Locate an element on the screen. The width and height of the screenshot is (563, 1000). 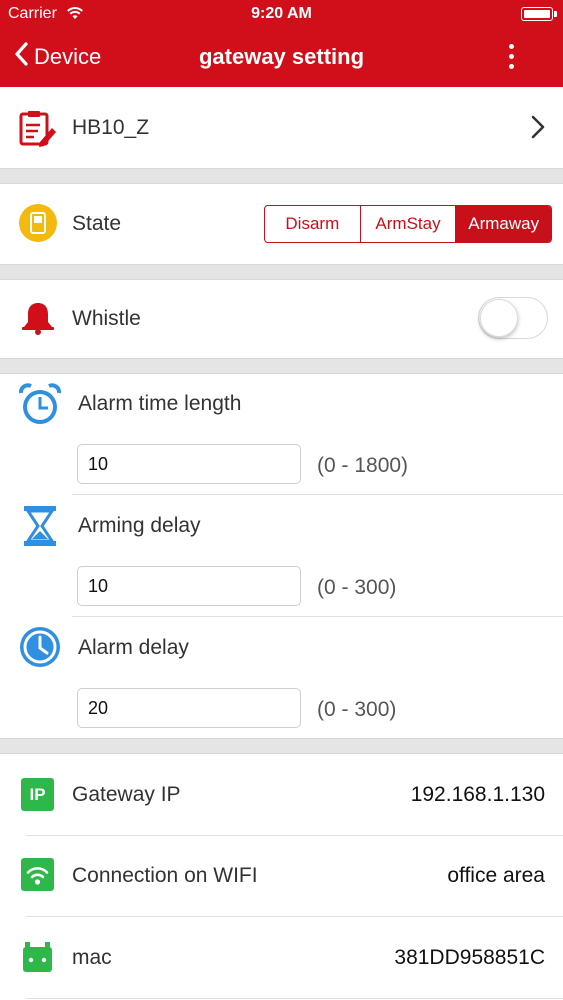
document-edit-icon is located at coordinates (38, 130).